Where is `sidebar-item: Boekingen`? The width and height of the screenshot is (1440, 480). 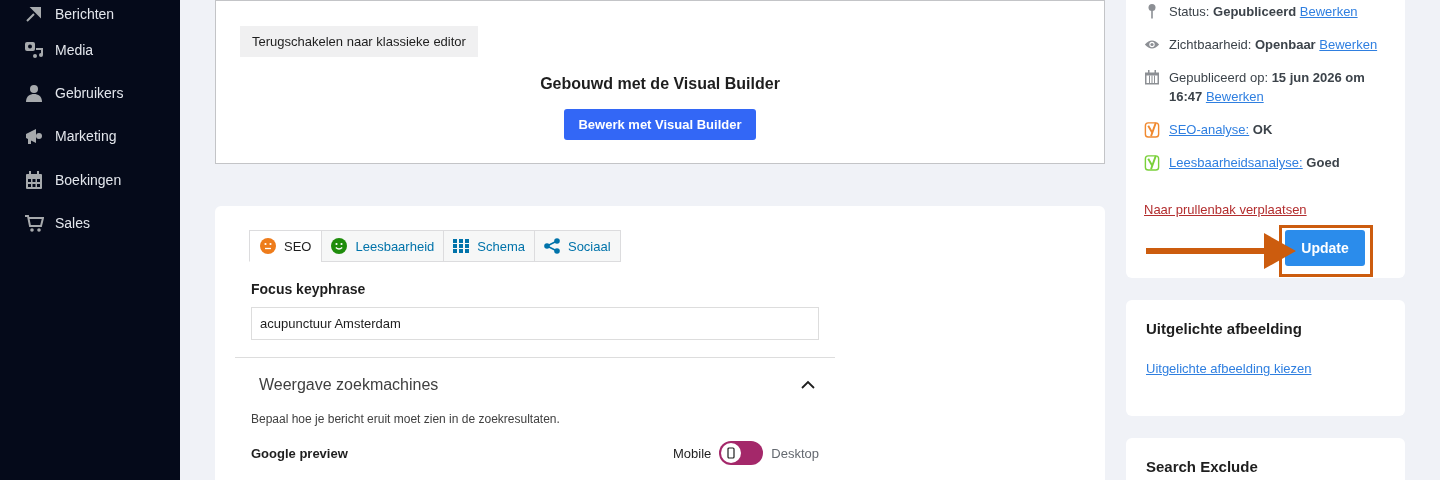 sidebar-item: Boekingen is located at coordinates (90, 179).